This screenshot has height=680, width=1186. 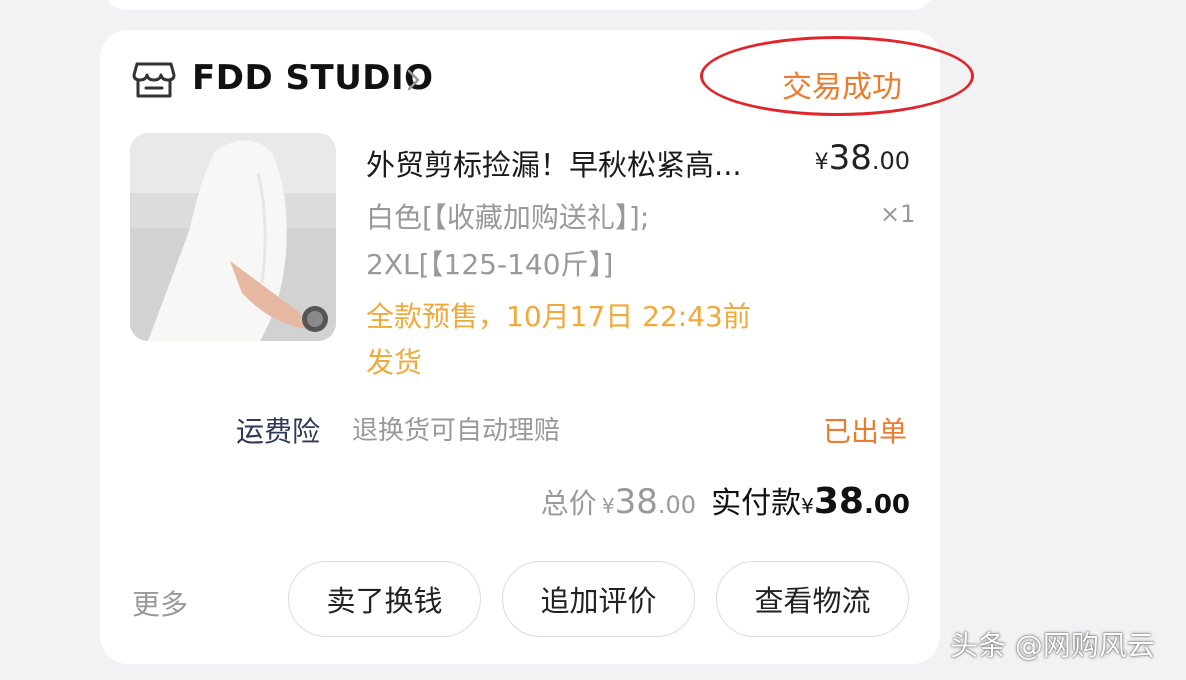 What do you see at coordinates (838, 501) in the screenshot?
I see `paid-integer: 38` at bounding box center [838, 501].